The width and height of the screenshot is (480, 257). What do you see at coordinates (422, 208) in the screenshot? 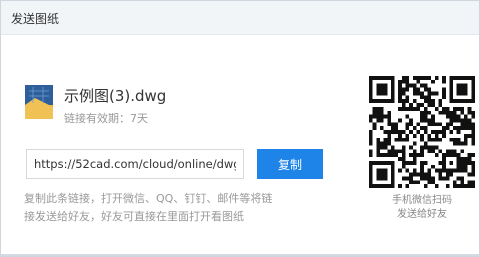
I see `qr-caption: 手机微信扫码 发送给好友` at bounding box center [422, 208].